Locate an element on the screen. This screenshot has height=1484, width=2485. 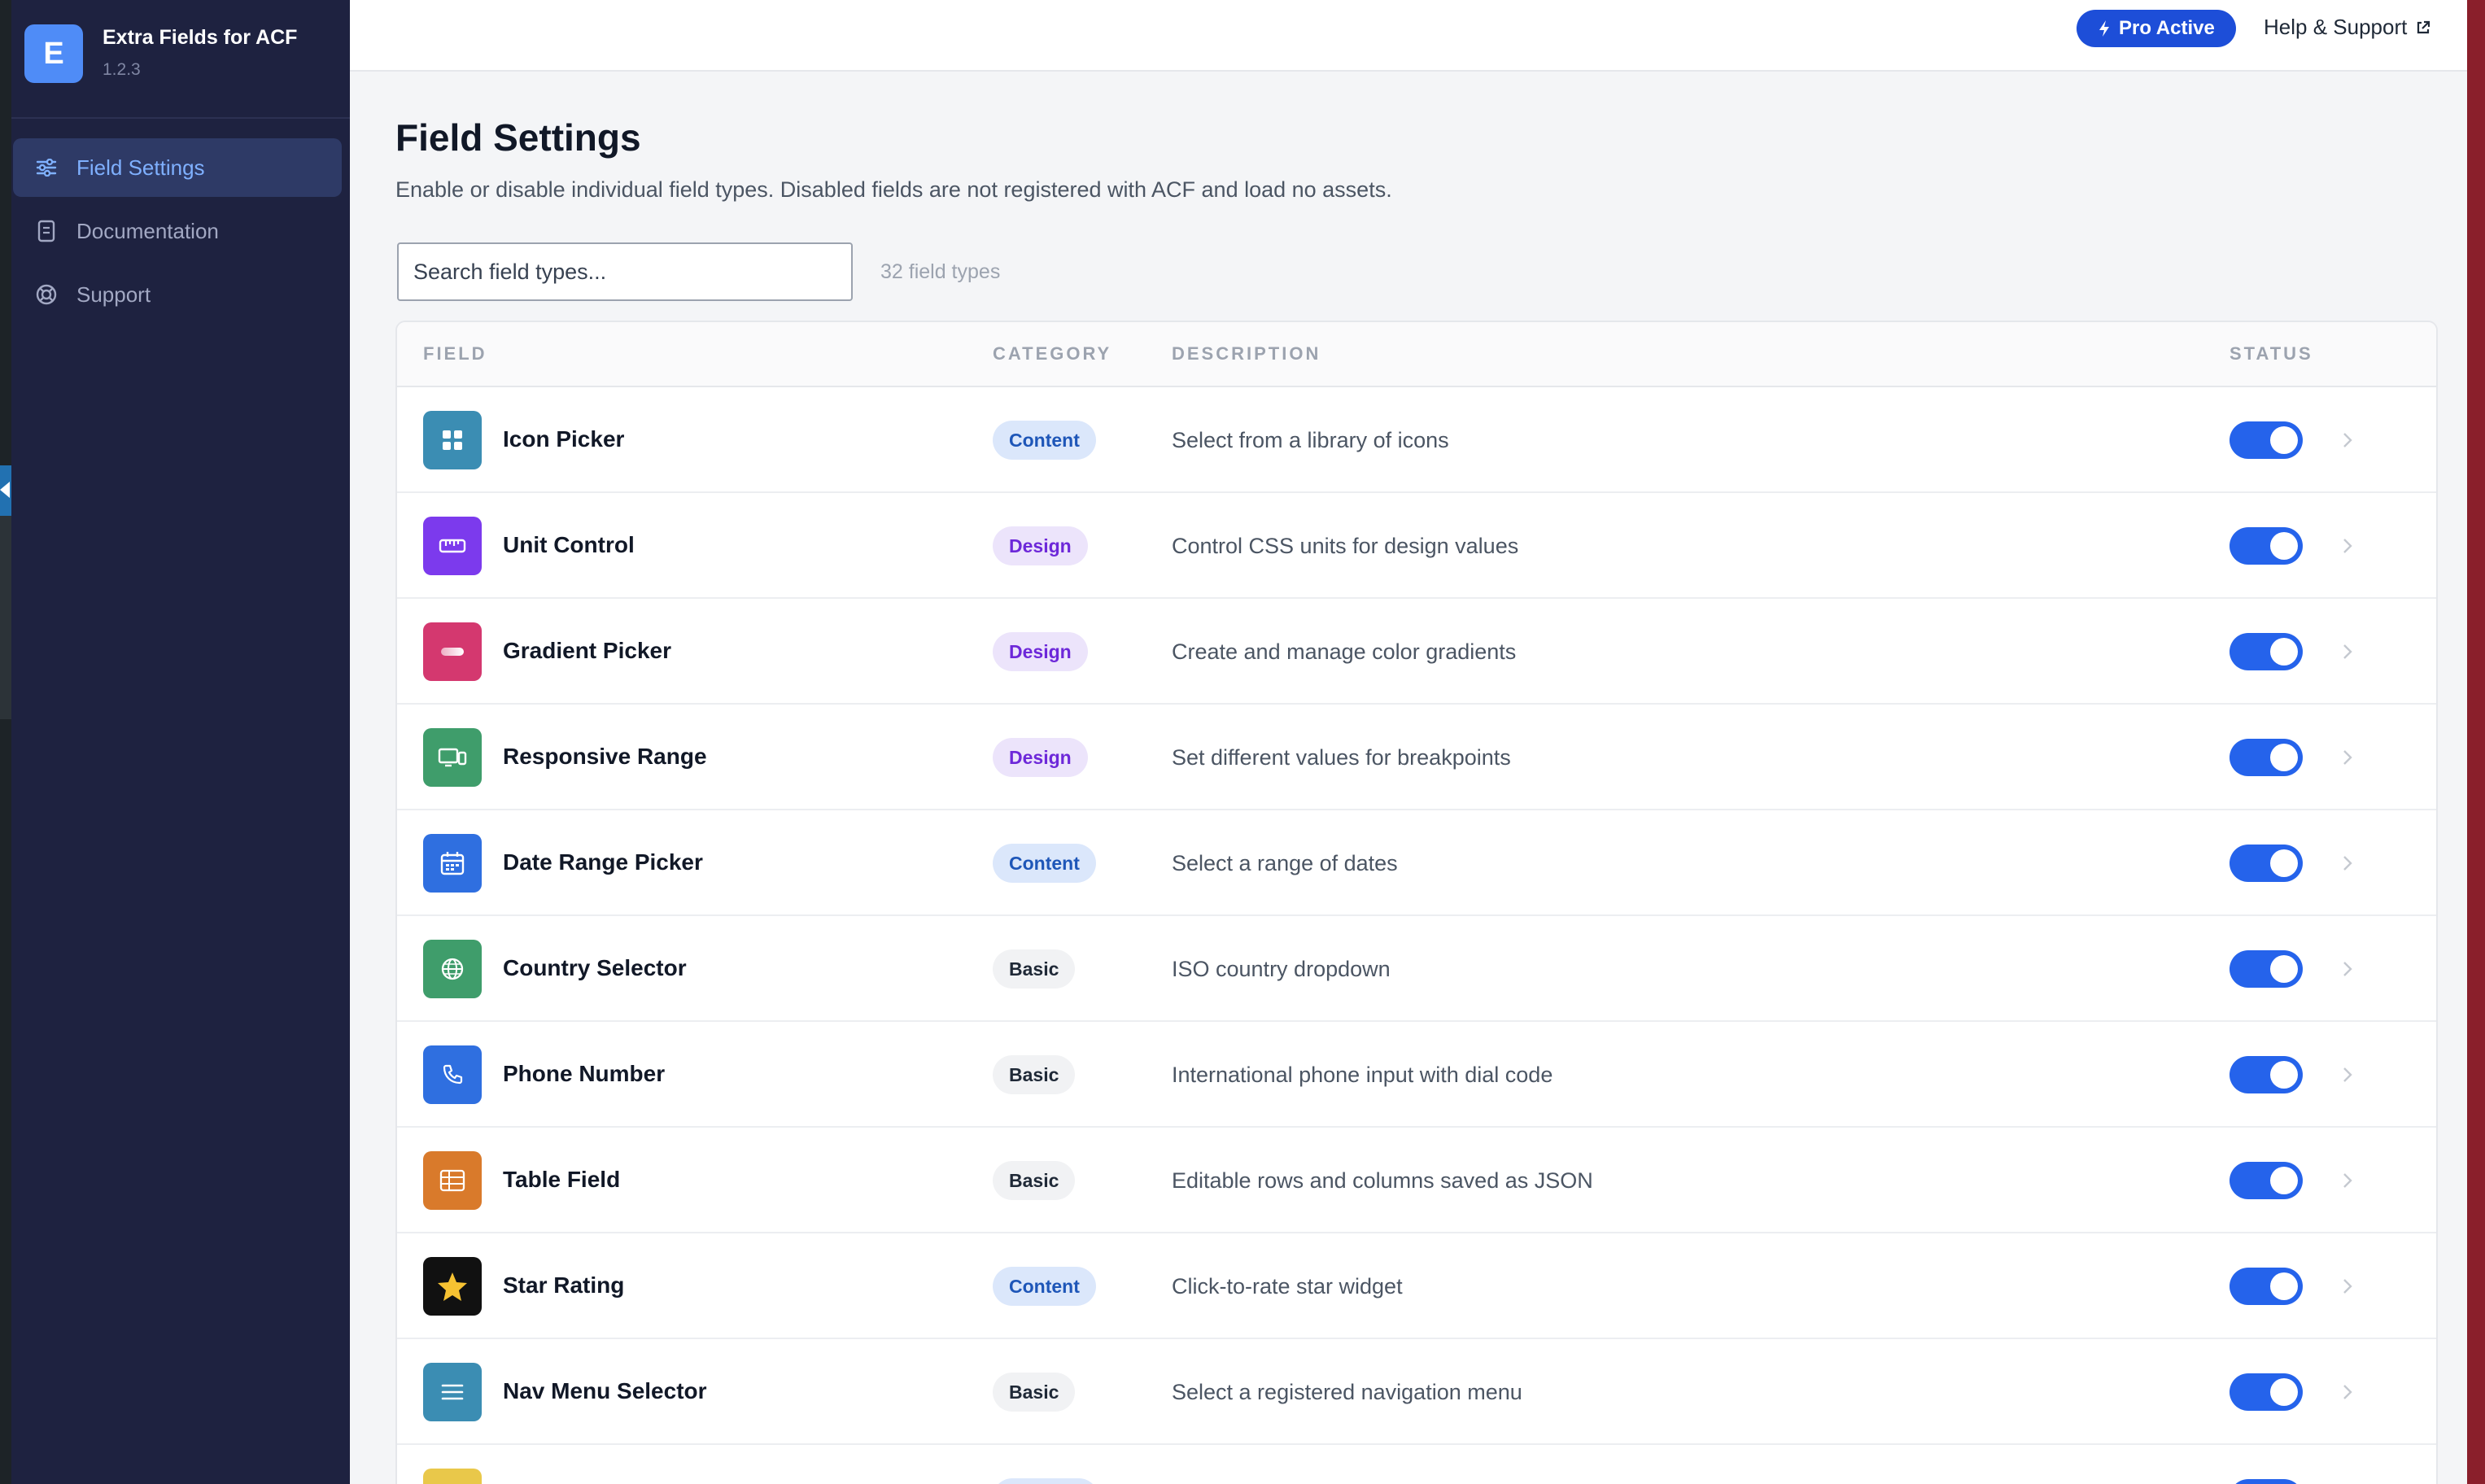
table-header: FIELD CATEGORY DESCRIPTION STATUS is located at coordinates (1416, 355).